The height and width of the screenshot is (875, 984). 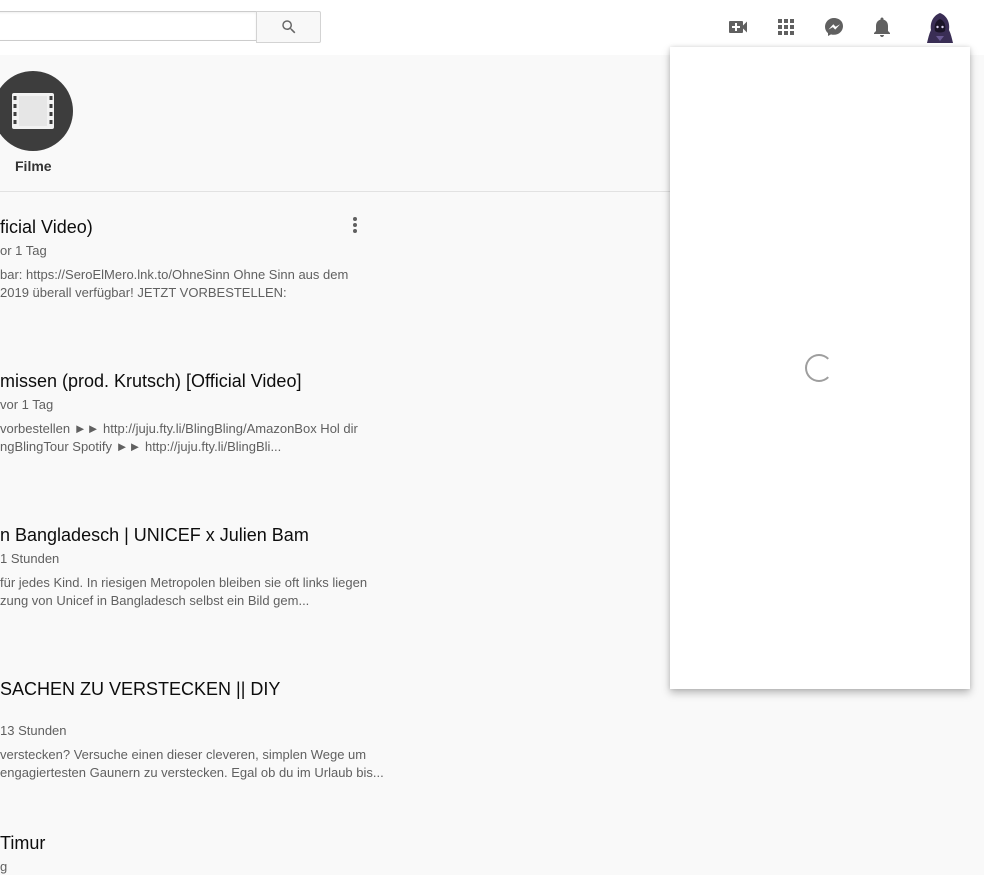 I want to click on video-title: ficial Video), so click(x=200, y=227).